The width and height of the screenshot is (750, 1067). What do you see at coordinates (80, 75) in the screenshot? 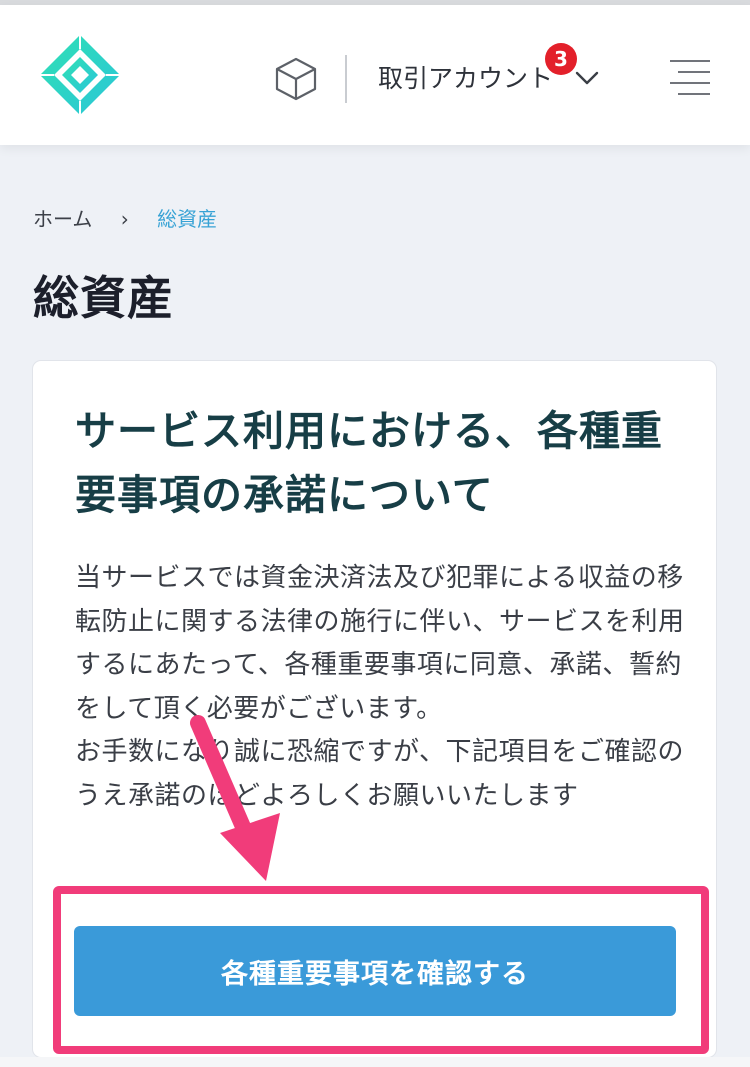
I see `diamond-logo-icon` at bounding box center [80, 75].